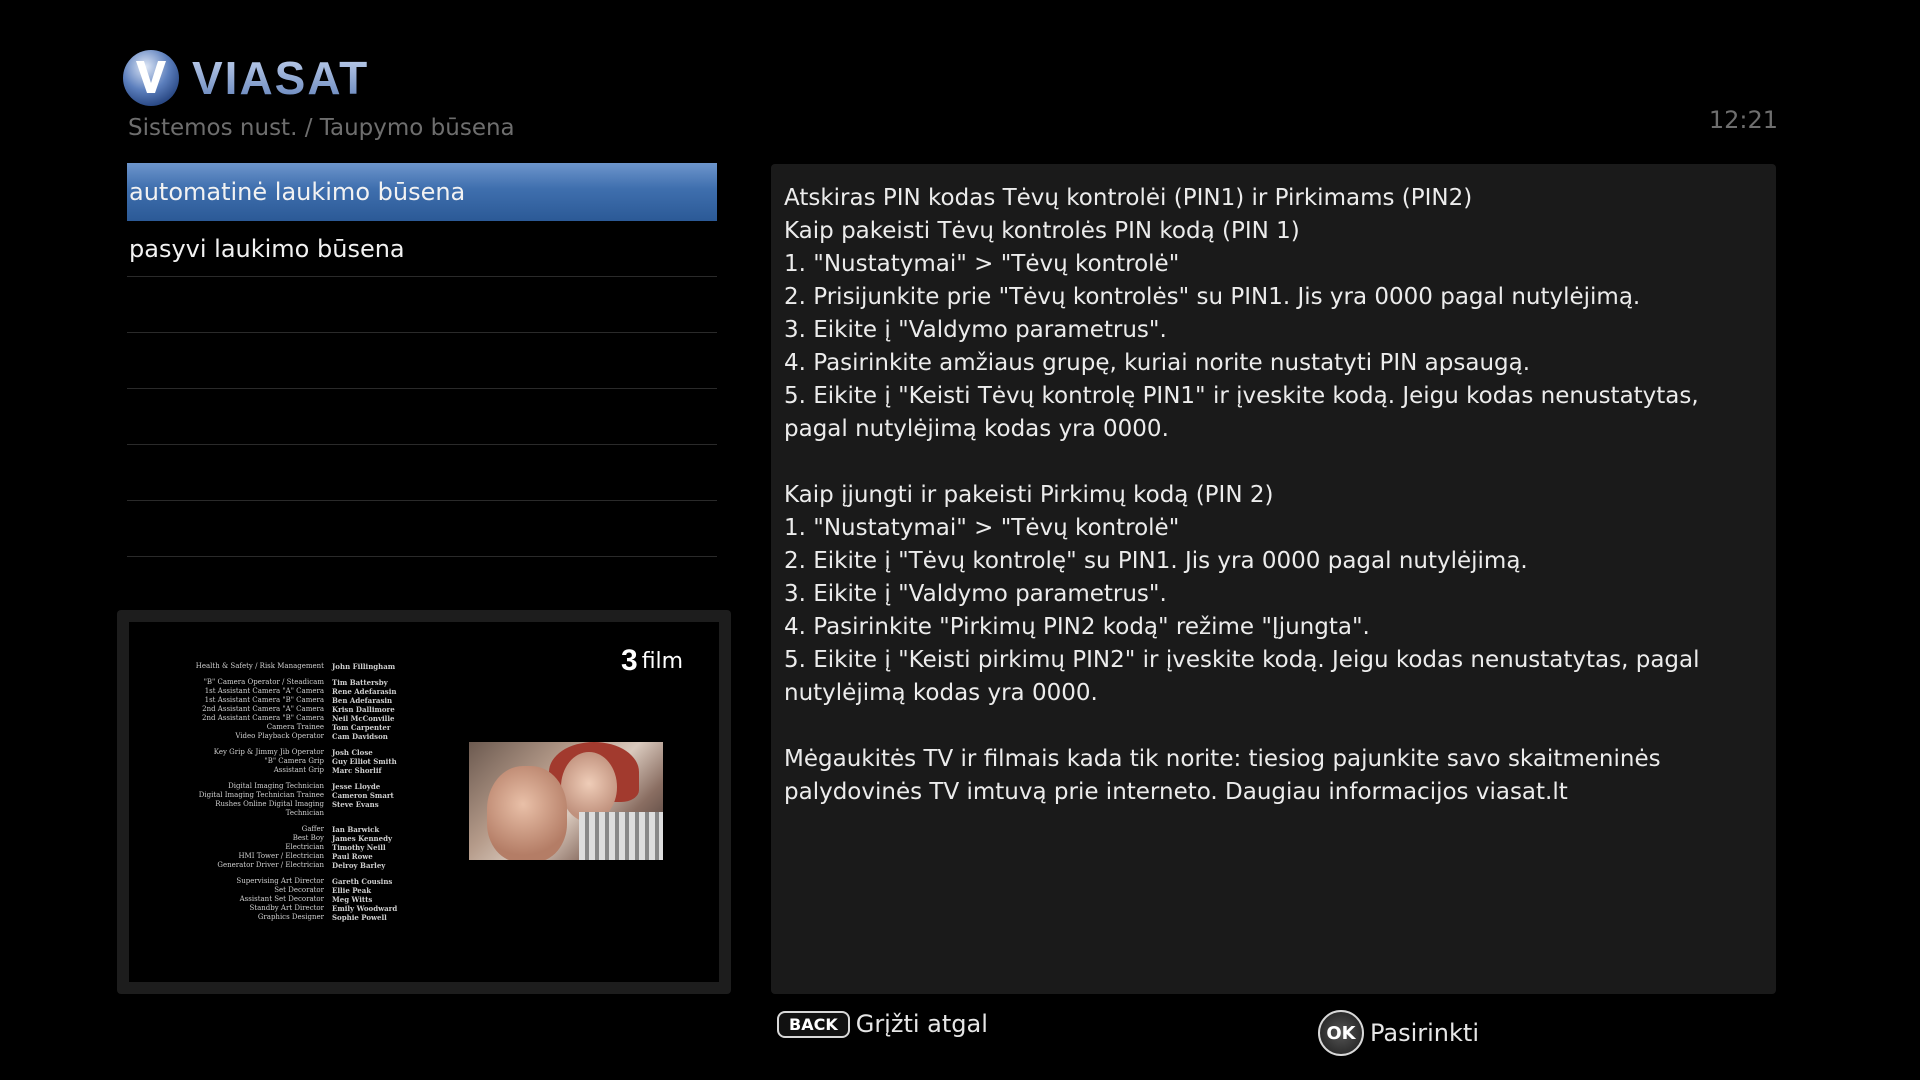  What do you see at coordinates (360, 736) in the screenshot?
I see `credit-name: Cam Davidson` at bounding box center [360, 736].